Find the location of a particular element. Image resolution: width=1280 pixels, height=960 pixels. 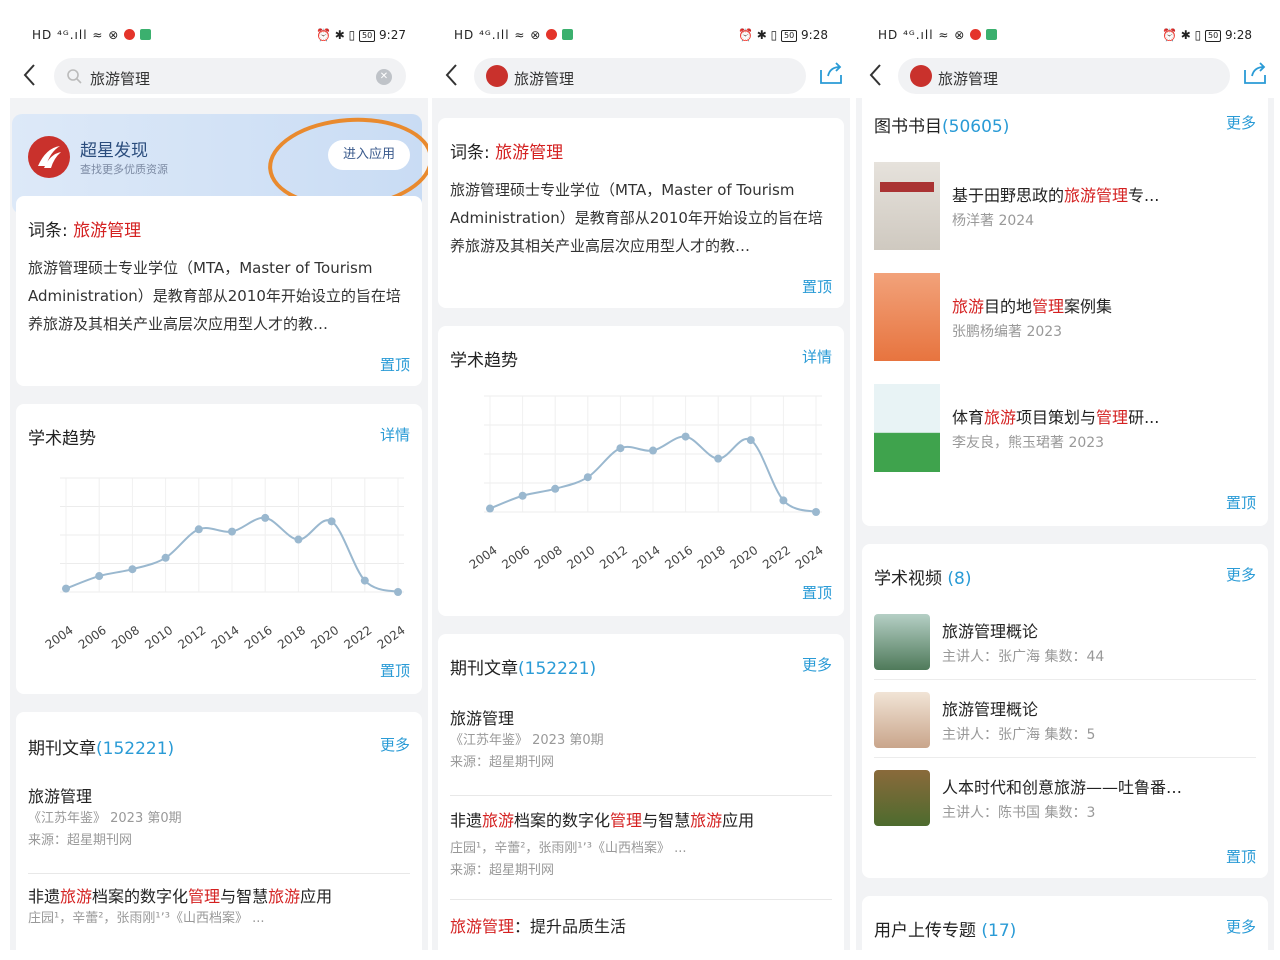

book-item: 基于田野思政的旅游管理专... 杨洋著 2024 is located at coordinates (1066, 208).